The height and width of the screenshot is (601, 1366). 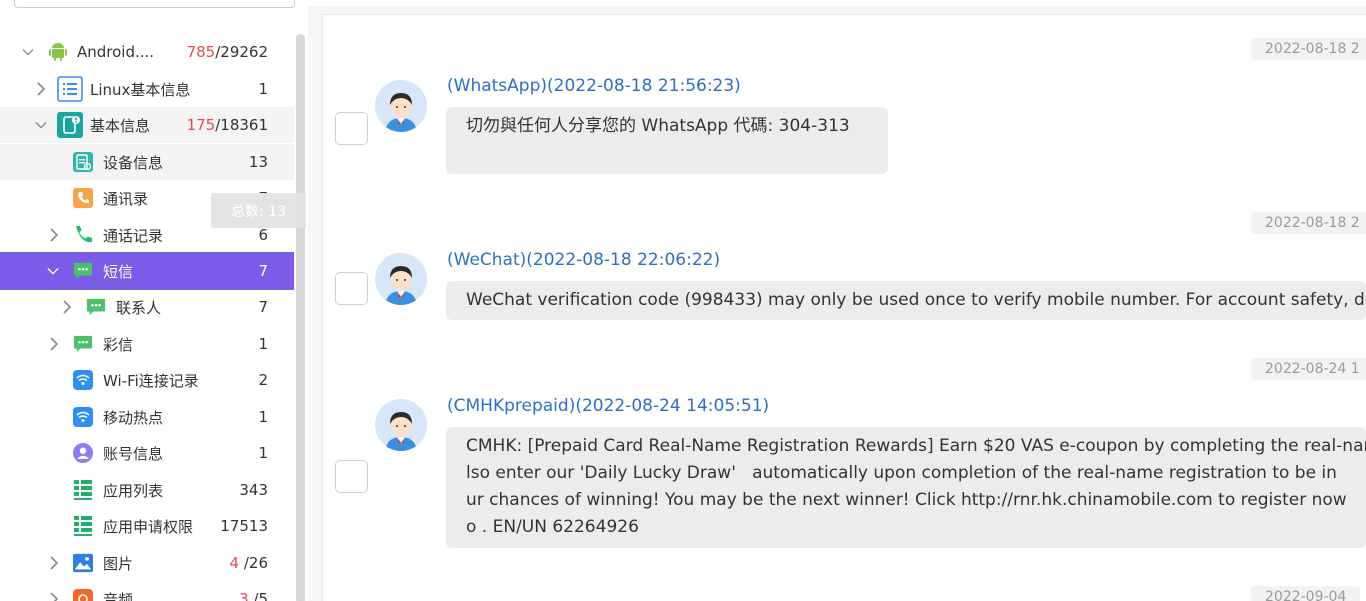 I want to click on contacts-icon, so click(x=83, y=198).